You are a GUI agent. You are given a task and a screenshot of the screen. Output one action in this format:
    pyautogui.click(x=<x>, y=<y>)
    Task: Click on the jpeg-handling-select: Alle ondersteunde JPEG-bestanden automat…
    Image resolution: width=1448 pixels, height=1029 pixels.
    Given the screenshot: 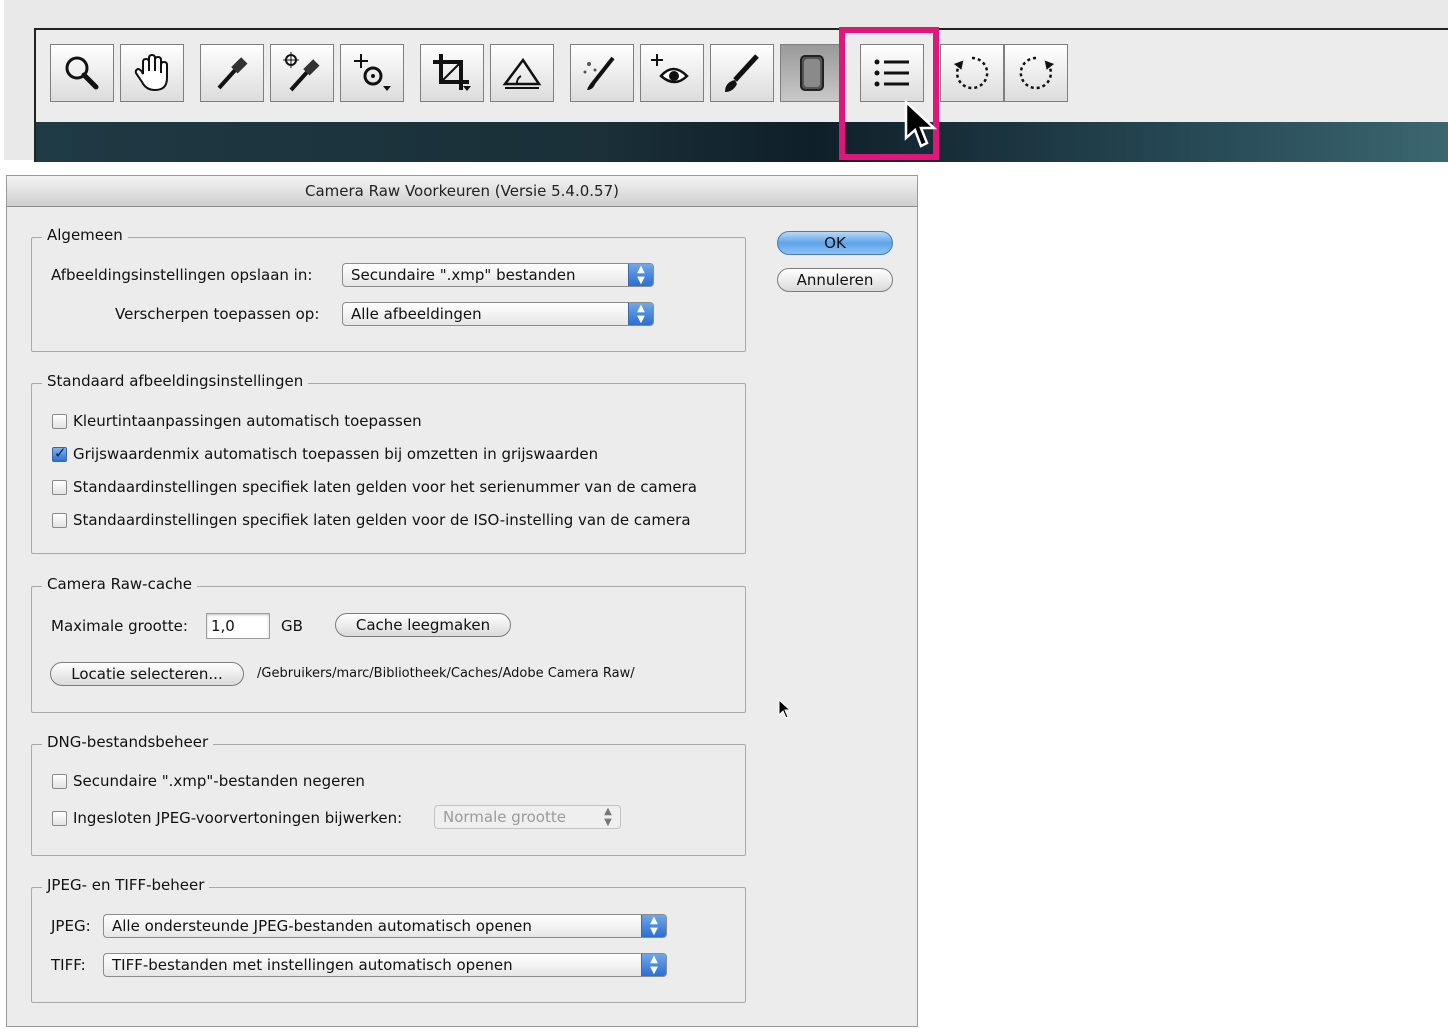 What is the action you would take?
    pyautogui.click(x=385, y=926)
    